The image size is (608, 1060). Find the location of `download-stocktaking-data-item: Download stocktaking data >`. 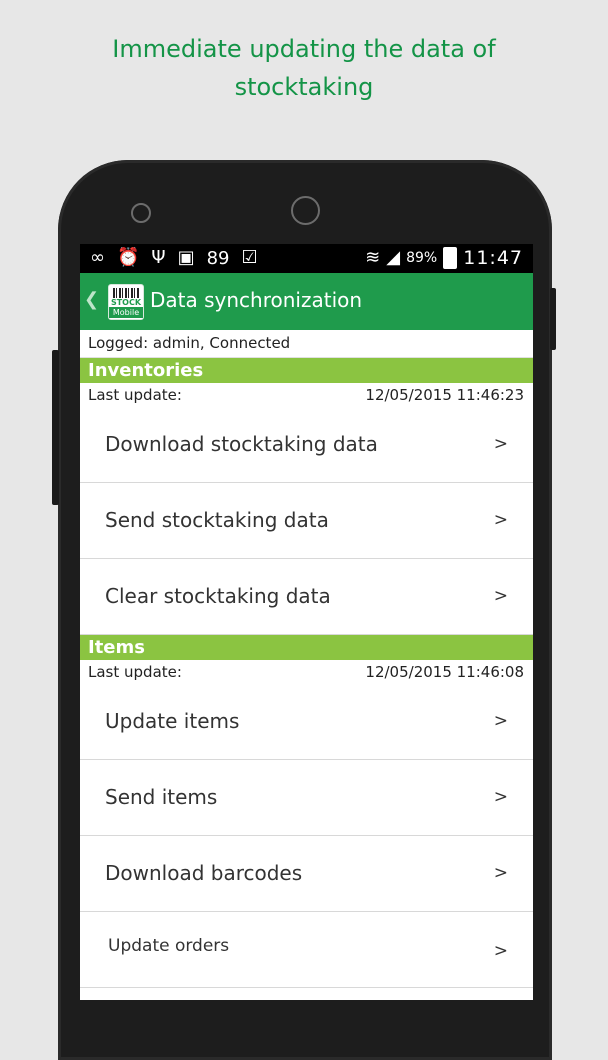

download-stocktaking-data-item: Download stocktaking data > is located at coordinates (306, 445).